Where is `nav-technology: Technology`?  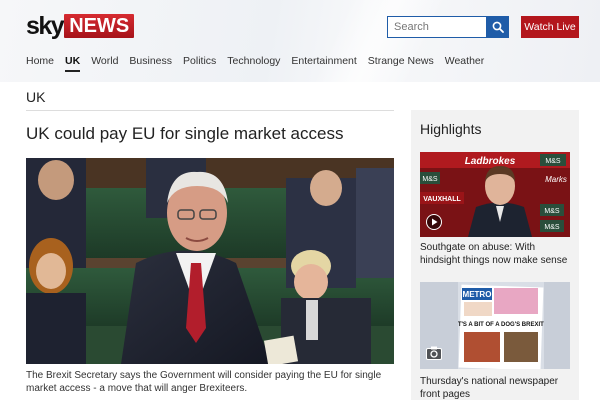 nav-technology: Technology is located at coordinates (253, 63).